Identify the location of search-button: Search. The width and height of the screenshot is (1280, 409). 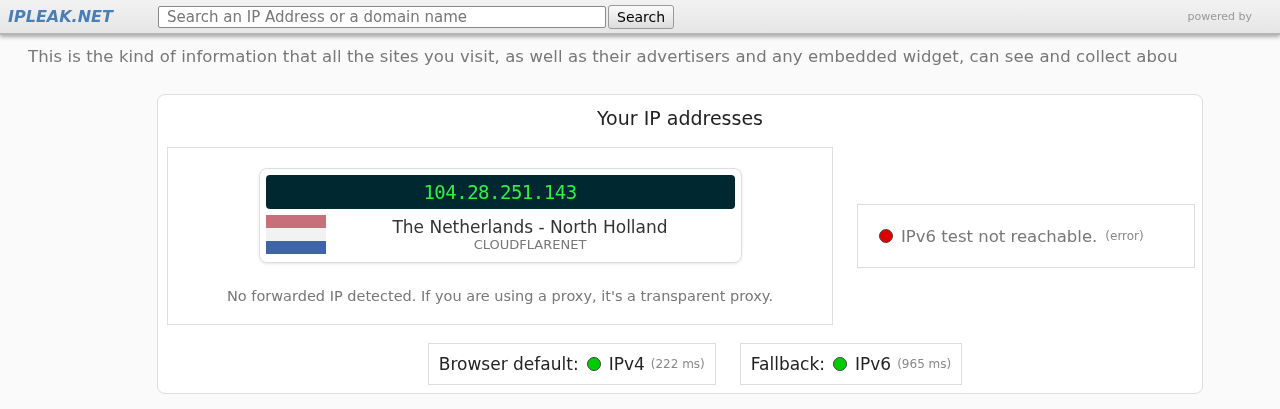
(641, 16).